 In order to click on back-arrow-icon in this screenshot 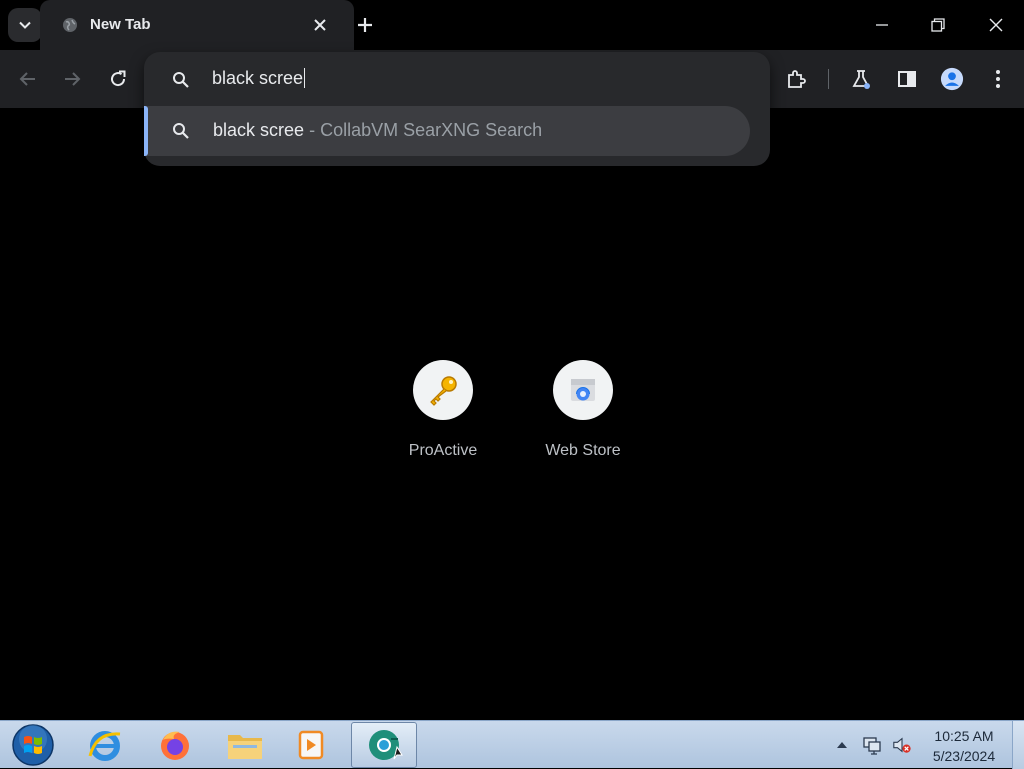, I will do `click(27, 79)`.